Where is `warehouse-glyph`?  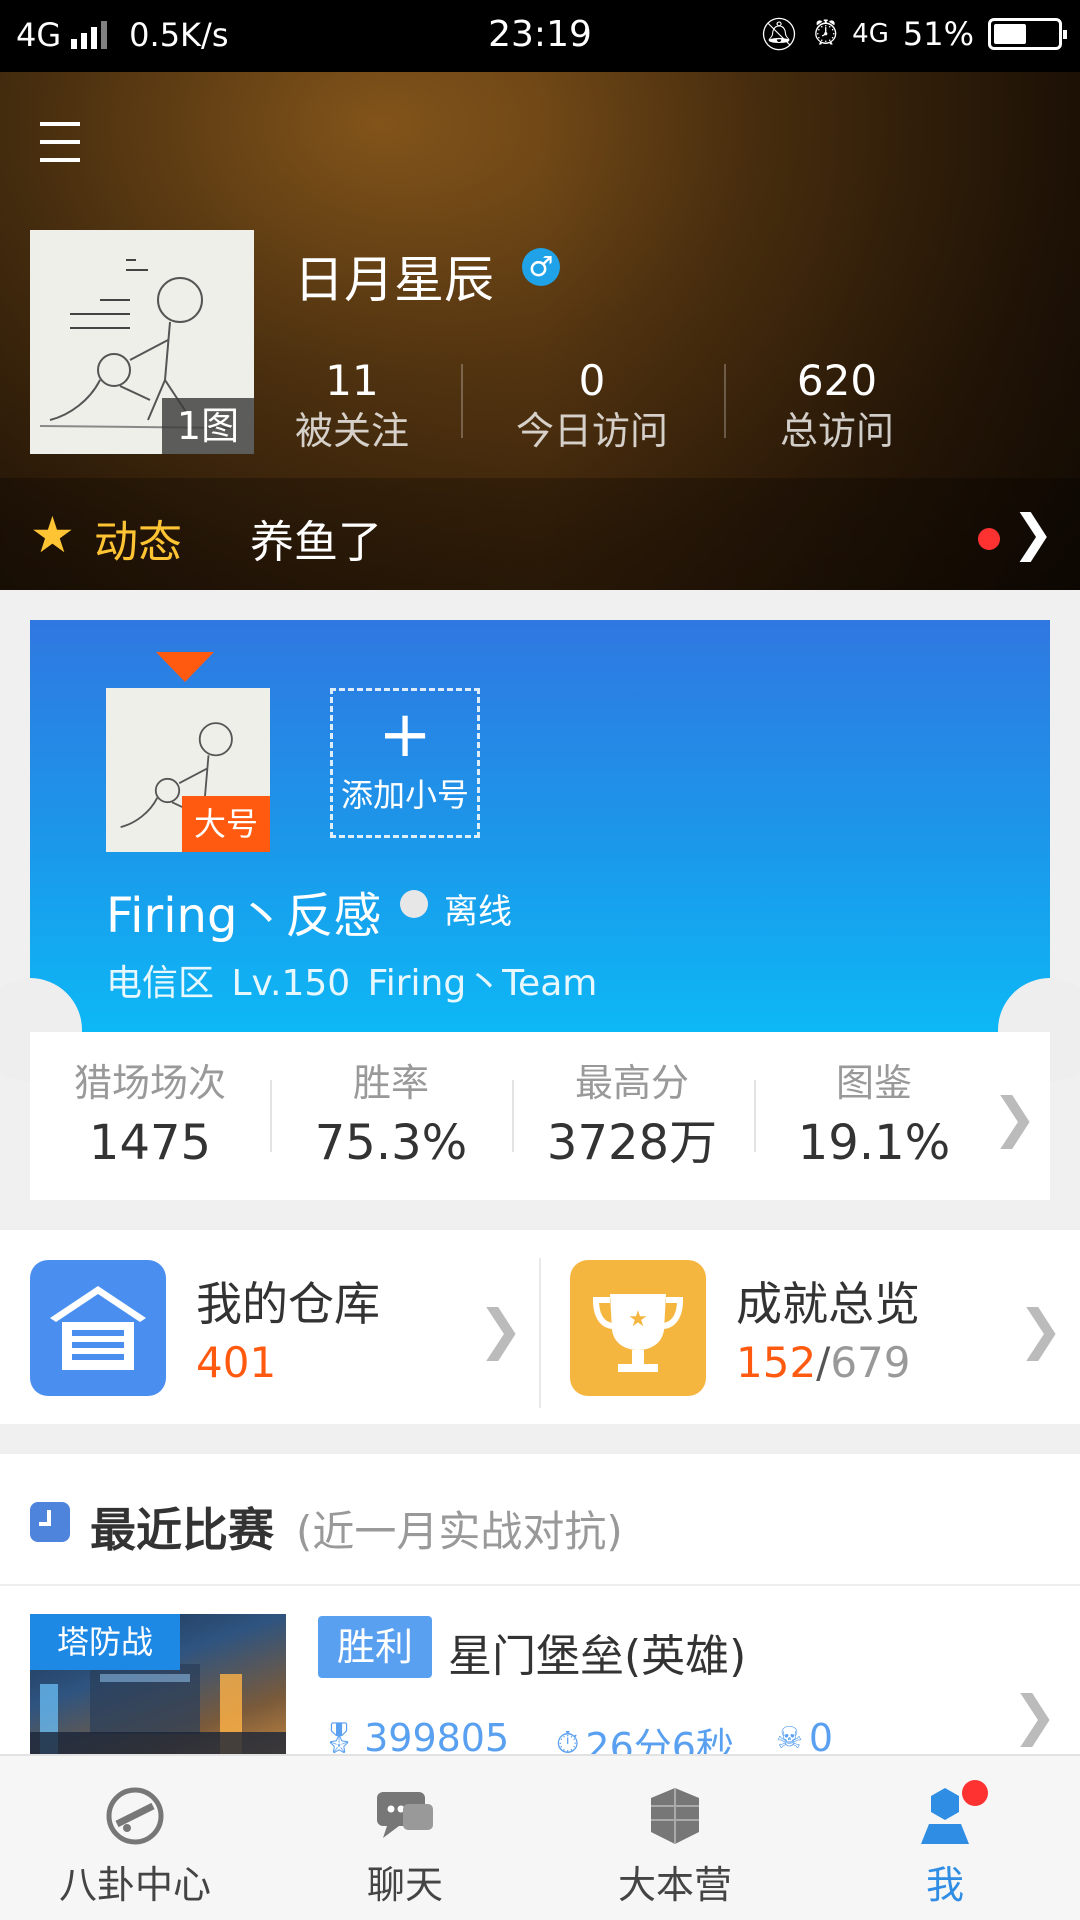 warehouse-glyph is located at coordinates (98, 1328).